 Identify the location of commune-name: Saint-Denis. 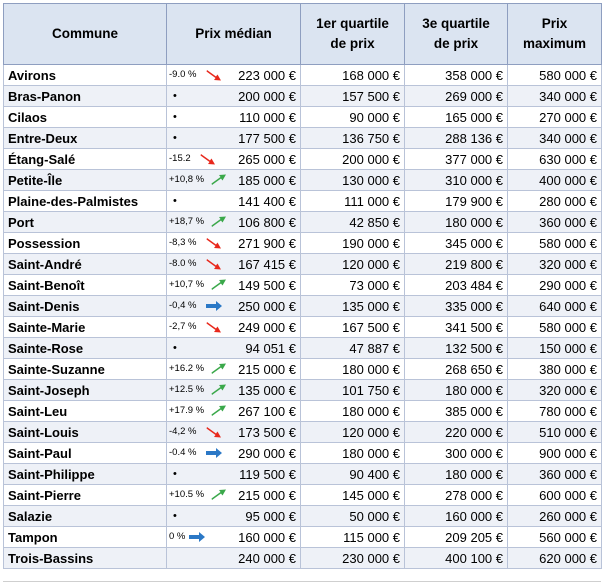
(85, 306).